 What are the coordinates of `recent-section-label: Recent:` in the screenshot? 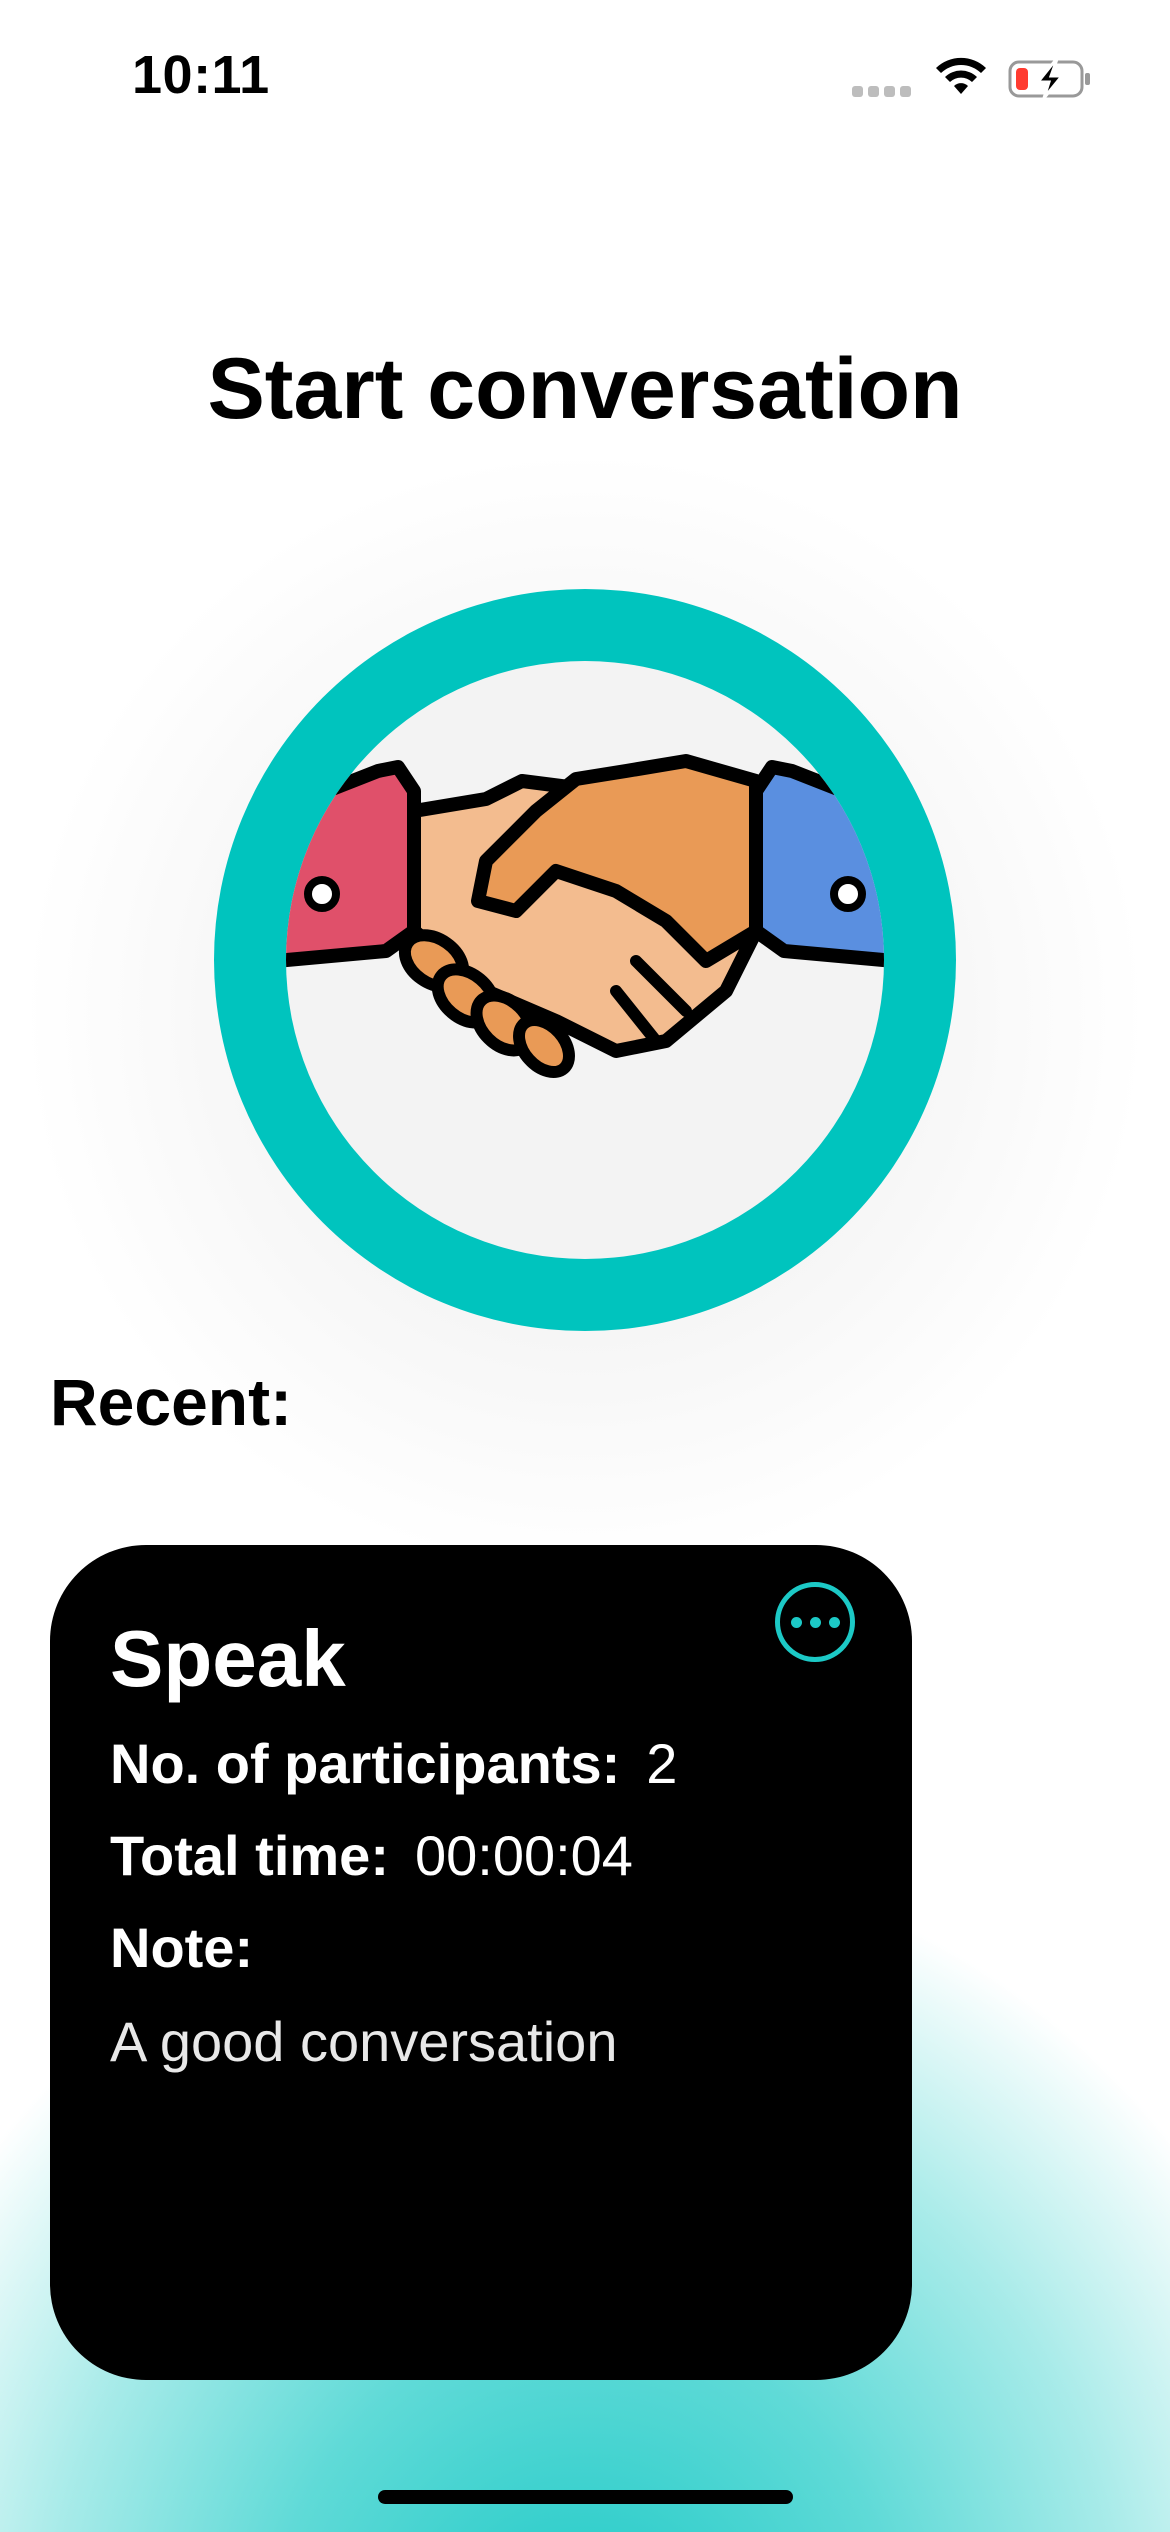 It's located at (171, 1402).